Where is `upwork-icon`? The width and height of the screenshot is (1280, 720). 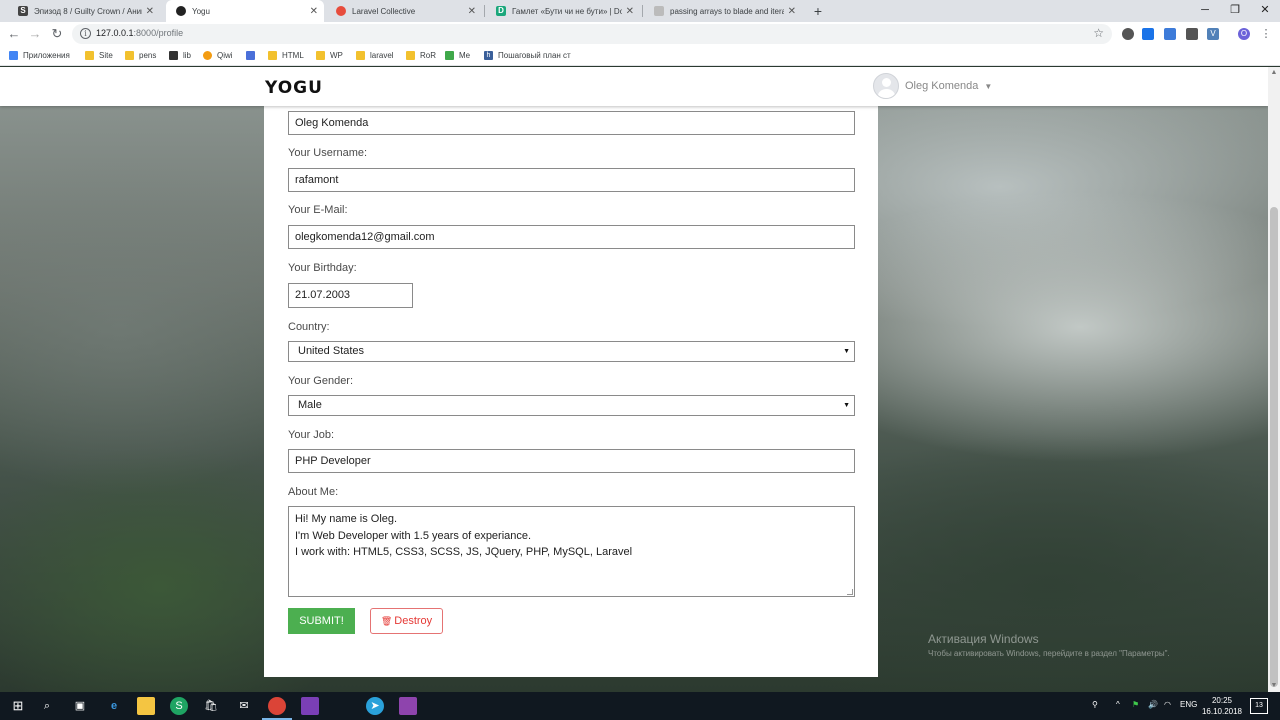
upwork-icon is located at coordinates (449, 55).